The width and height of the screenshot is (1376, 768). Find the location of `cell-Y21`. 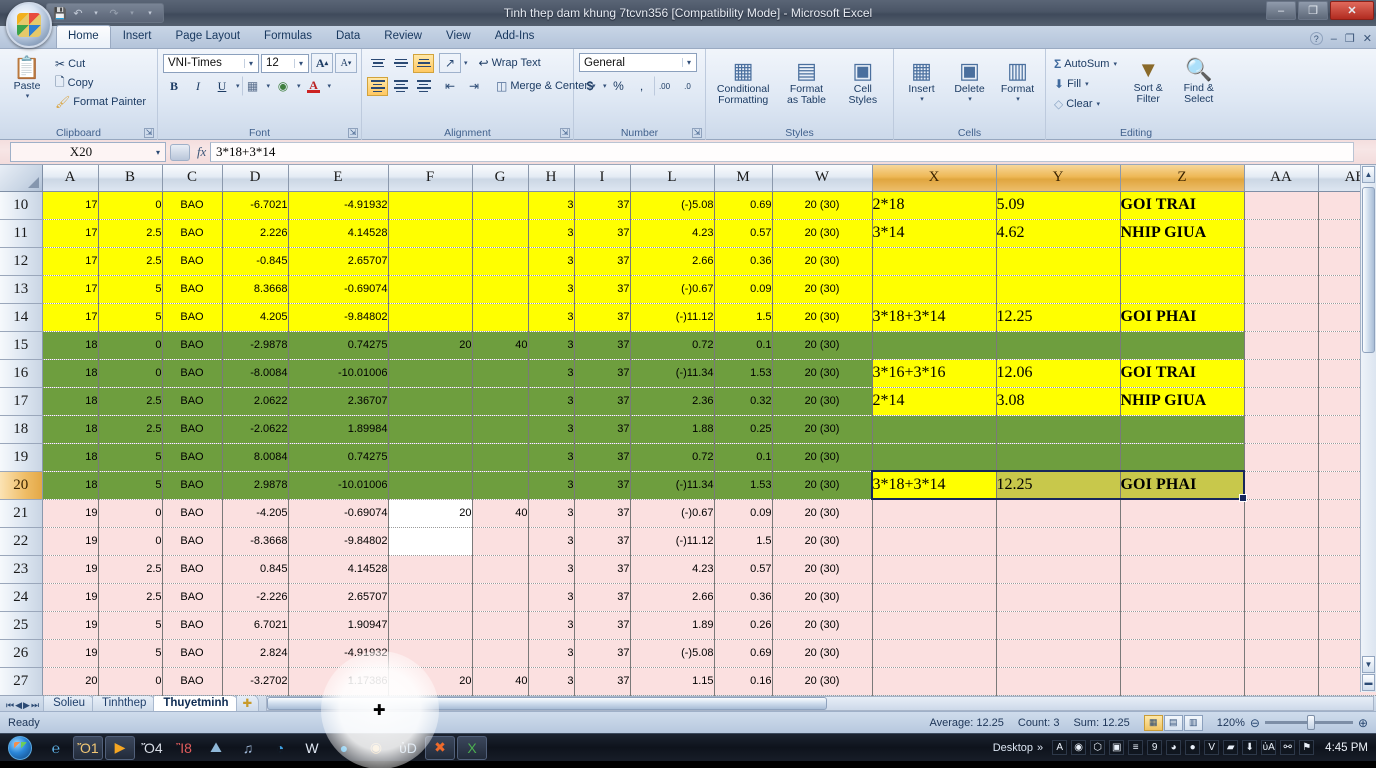

cell-Y21 is located at coordinates (1058, 513).